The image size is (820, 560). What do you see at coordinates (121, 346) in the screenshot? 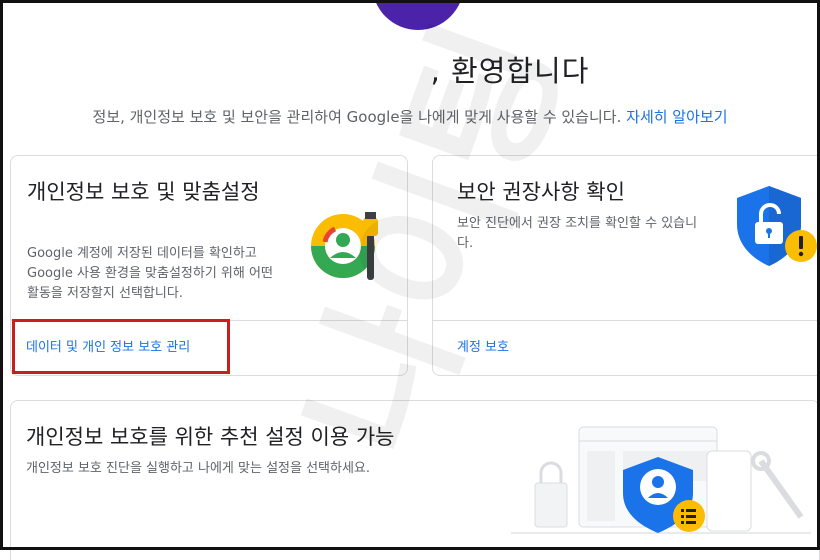
I see `highlight-annotation-box` at bounding box center [121, 346].